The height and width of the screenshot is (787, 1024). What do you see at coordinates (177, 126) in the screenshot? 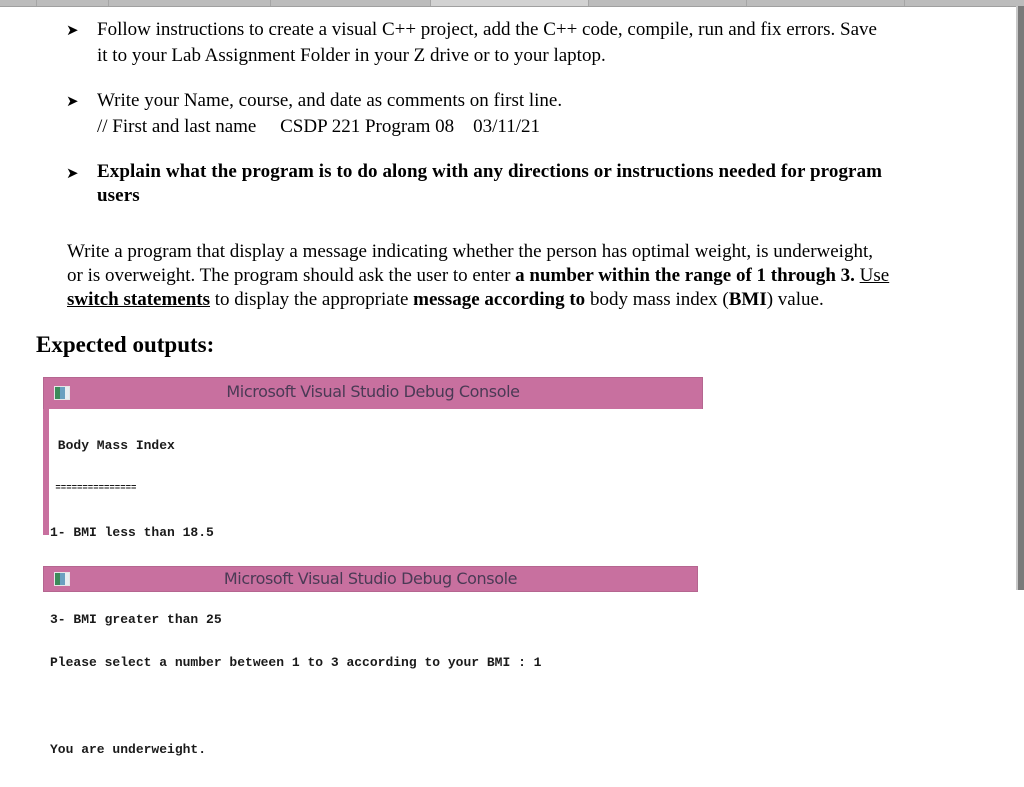
I see `comment-name: // First and last name` at bounding box center [177, 126].